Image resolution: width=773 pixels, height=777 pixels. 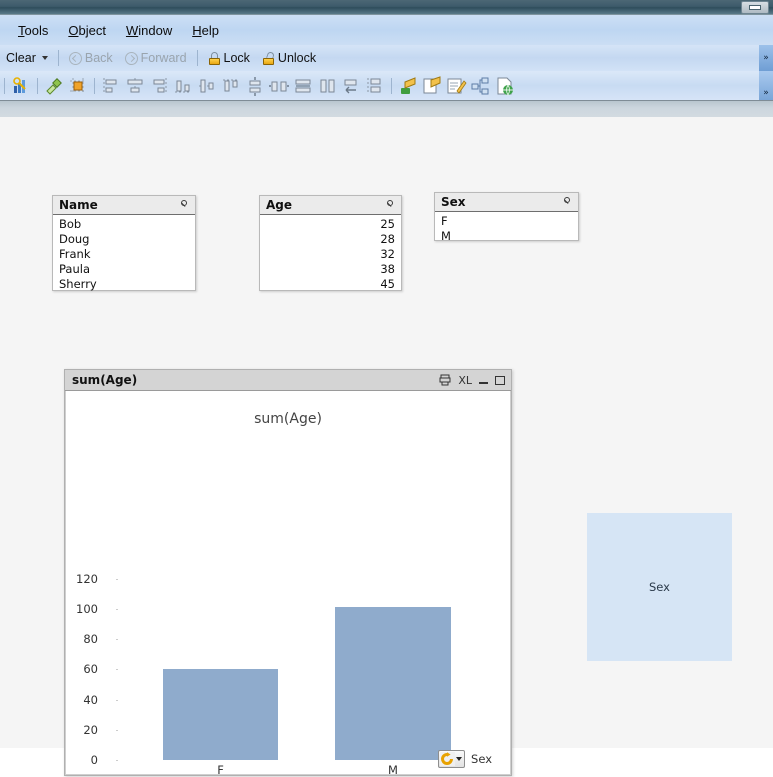 What do you see at coordinates (766, 85) in the screenshot?
I see `design-toolbar-overflow-button: »` at bounding box center [766, 85].